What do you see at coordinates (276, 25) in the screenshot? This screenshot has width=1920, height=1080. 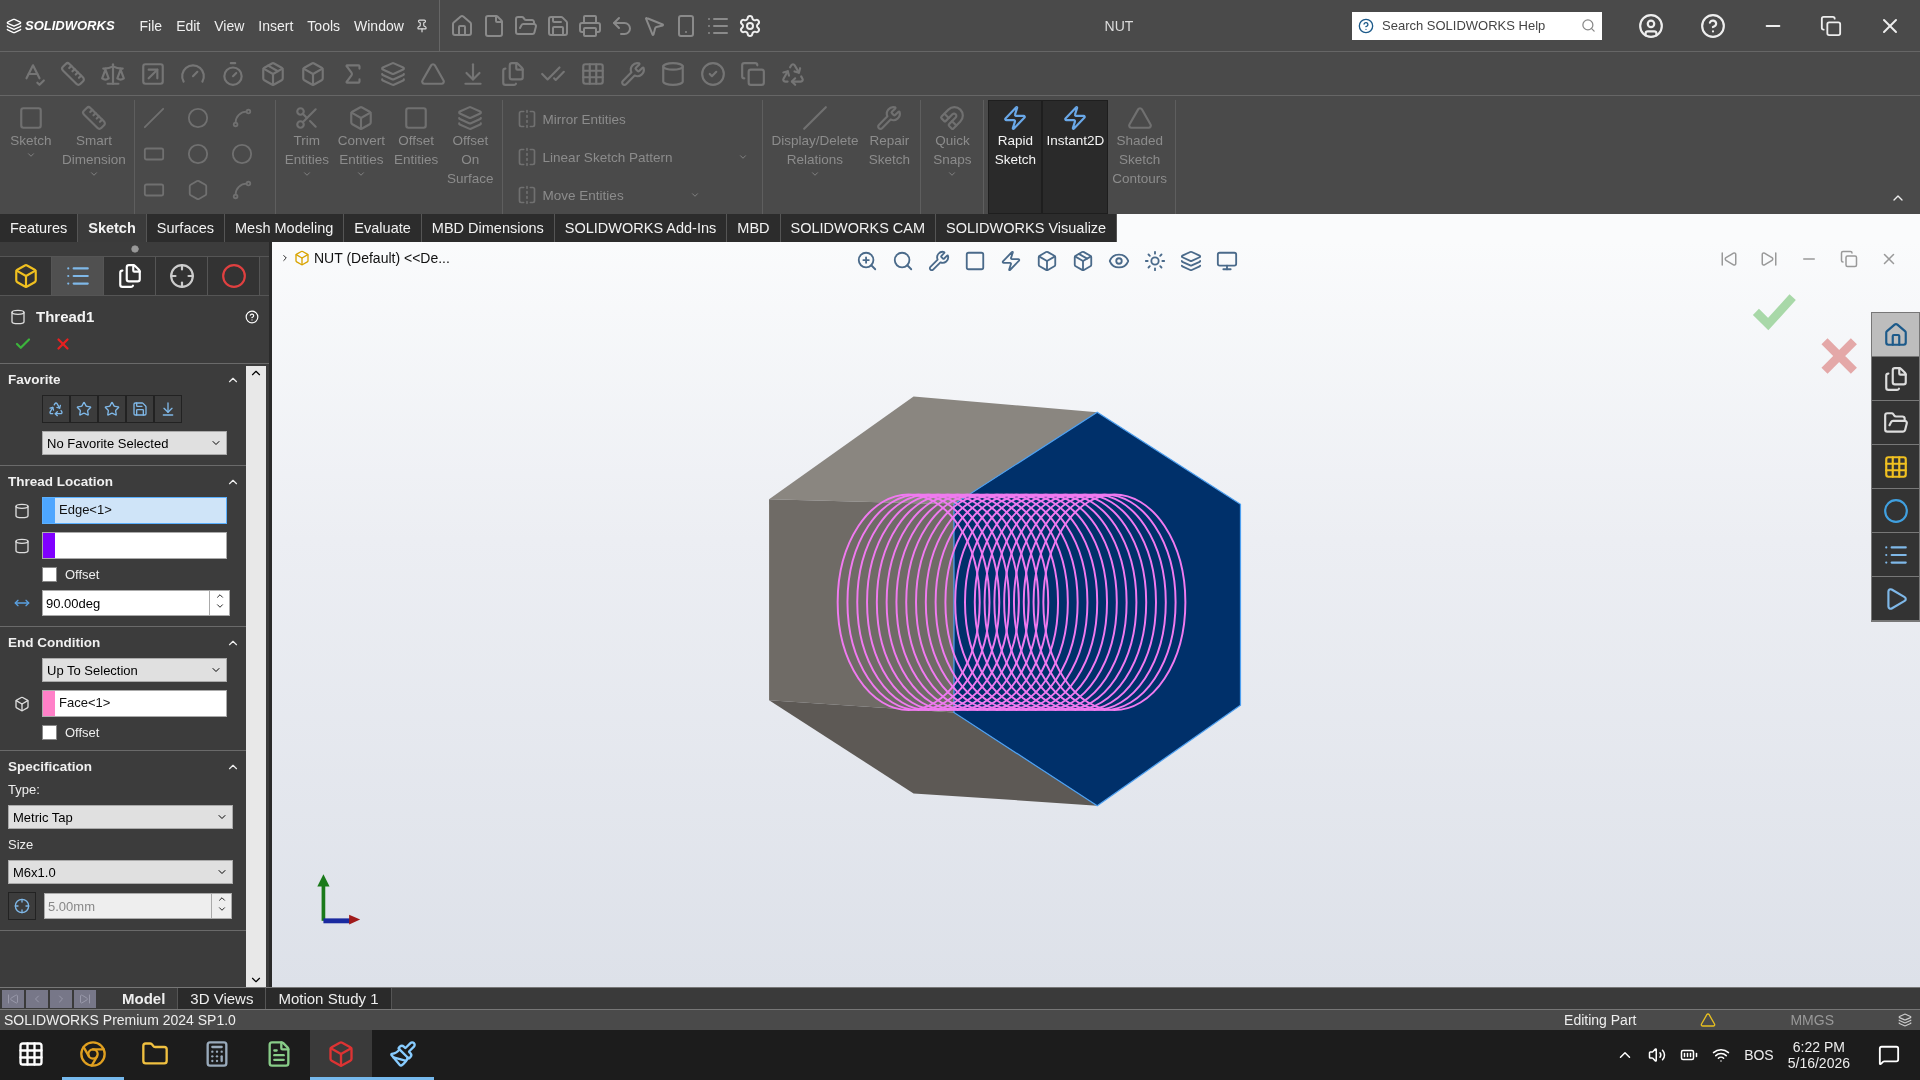 I see `menu-item: Insert` at bounding box center [276, 25].